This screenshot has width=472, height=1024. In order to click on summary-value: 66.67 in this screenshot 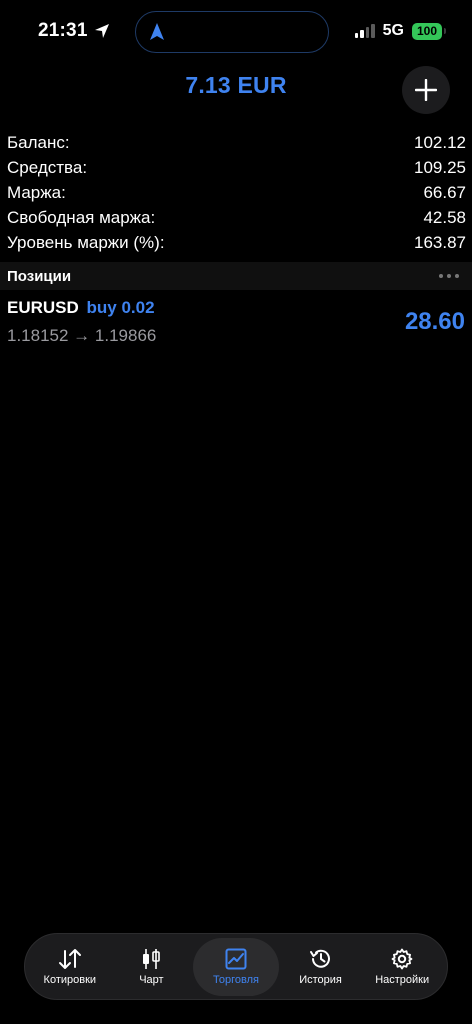, I will do `click(444, 192)`.